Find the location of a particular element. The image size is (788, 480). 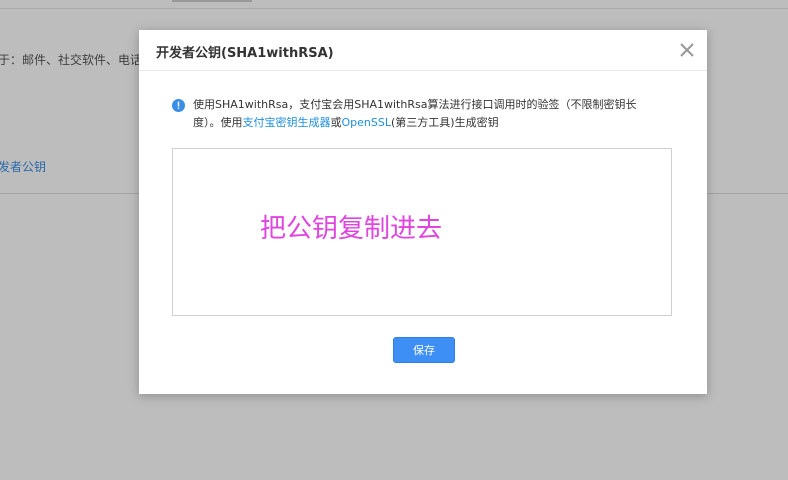

info-icon is located at coordinates (178, 104).